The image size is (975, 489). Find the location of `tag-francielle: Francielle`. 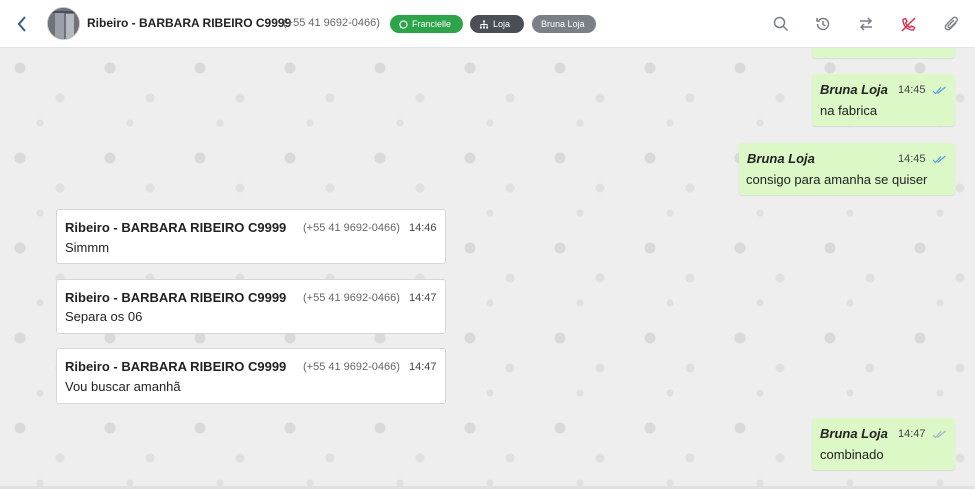

tag-francielle: Francielle is located at coordinates (426, 24).